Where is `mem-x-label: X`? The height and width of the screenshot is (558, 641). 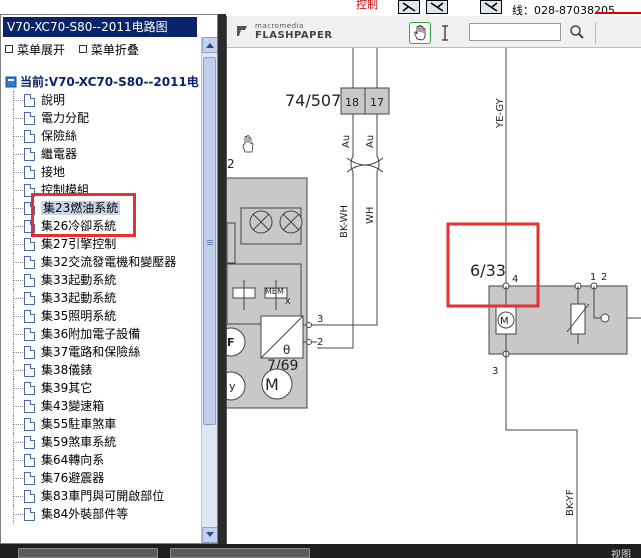 mem-x-label: X is located at coordinates (288, 301).